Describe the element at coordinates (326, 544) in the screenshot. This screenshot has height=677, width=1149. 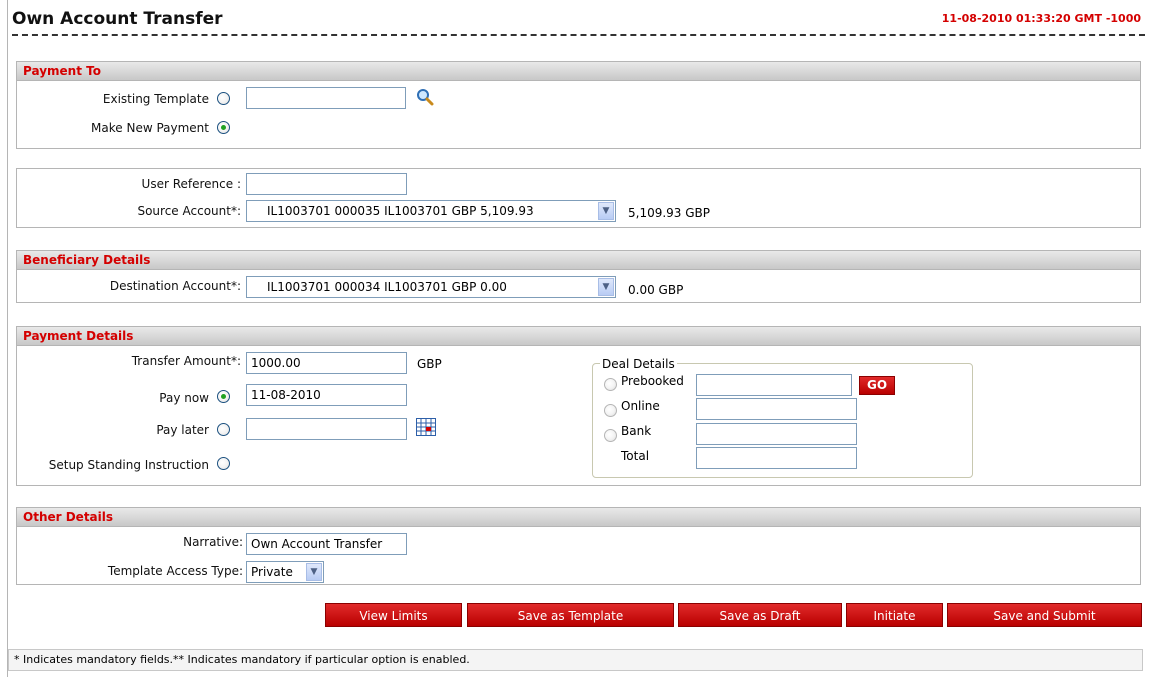
I see `narrative-input` at that location.